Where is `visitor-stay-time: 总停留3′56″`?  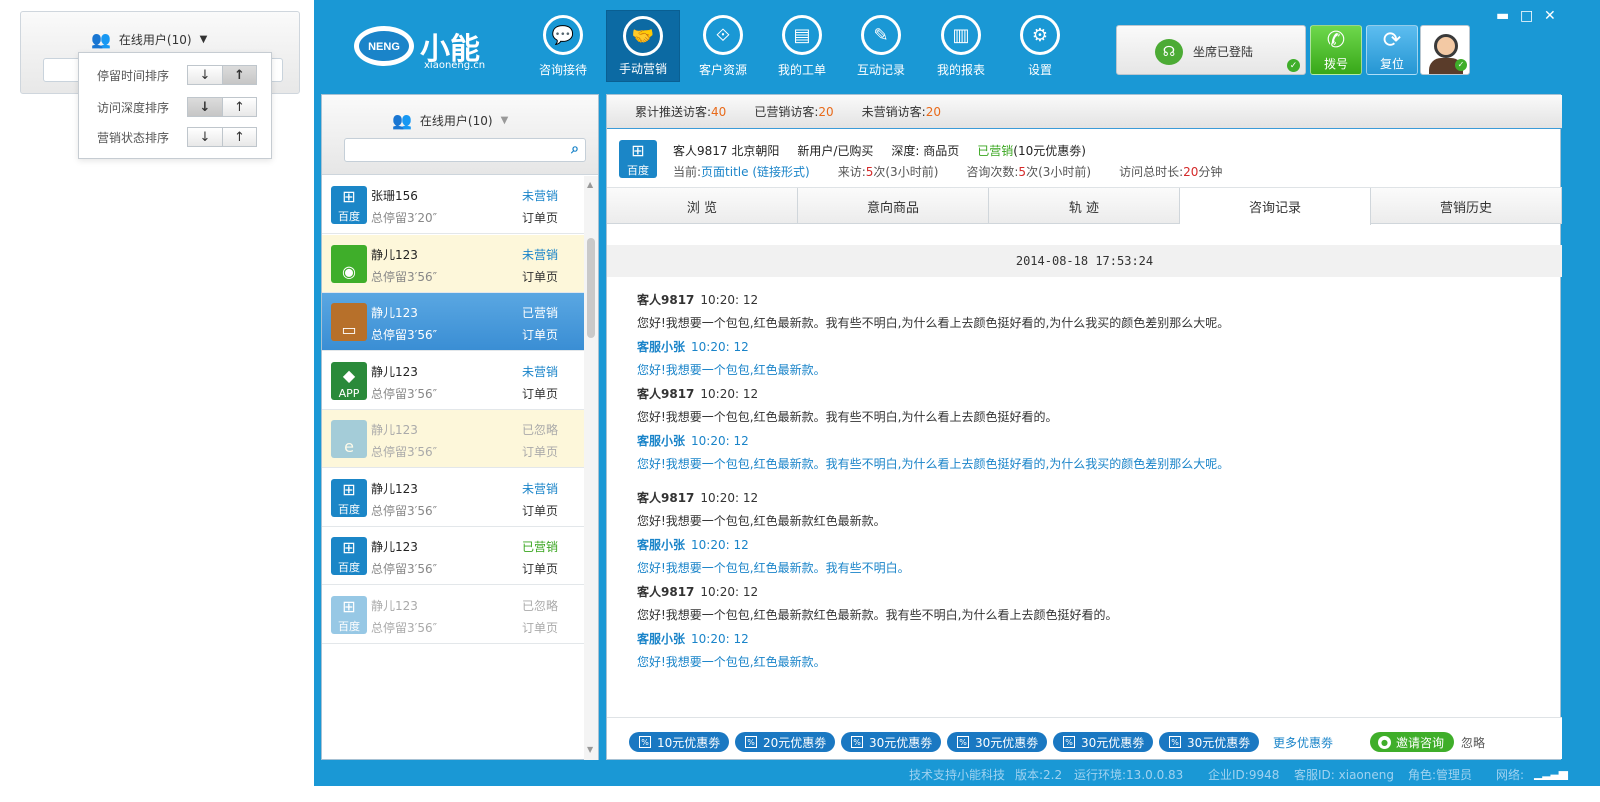 visitor-stay-time: 总停留3′56″ is located at coordinates (404, 393).